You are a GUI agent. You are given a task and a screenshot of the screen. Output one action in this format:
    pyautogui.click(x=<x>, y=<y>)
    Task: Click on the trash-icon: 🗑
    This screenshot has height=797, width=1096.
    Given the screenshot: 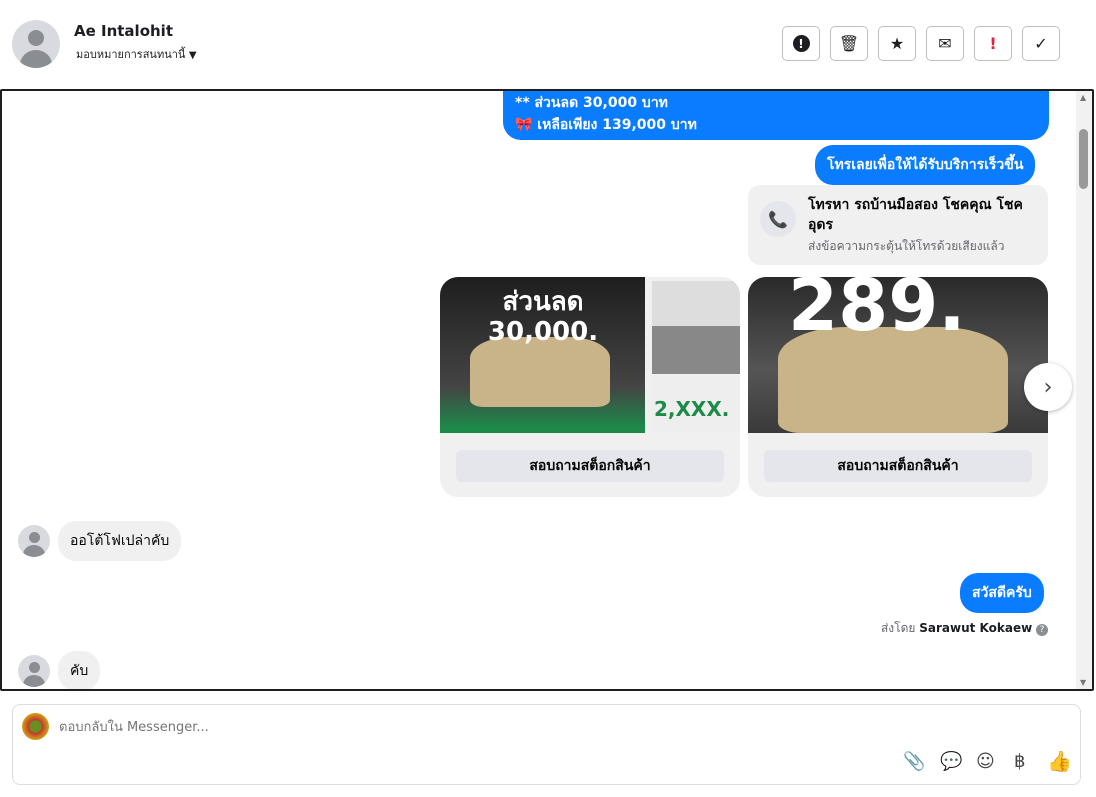 What is the action you would take?
    pyautogui.click(x=849, y=43)
    